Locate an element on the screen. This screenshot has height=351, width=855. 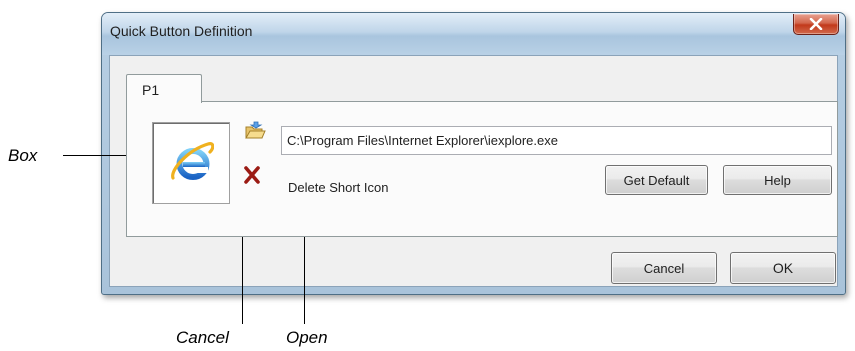
box-callout-label: Box is located at coordinates (23, 155).